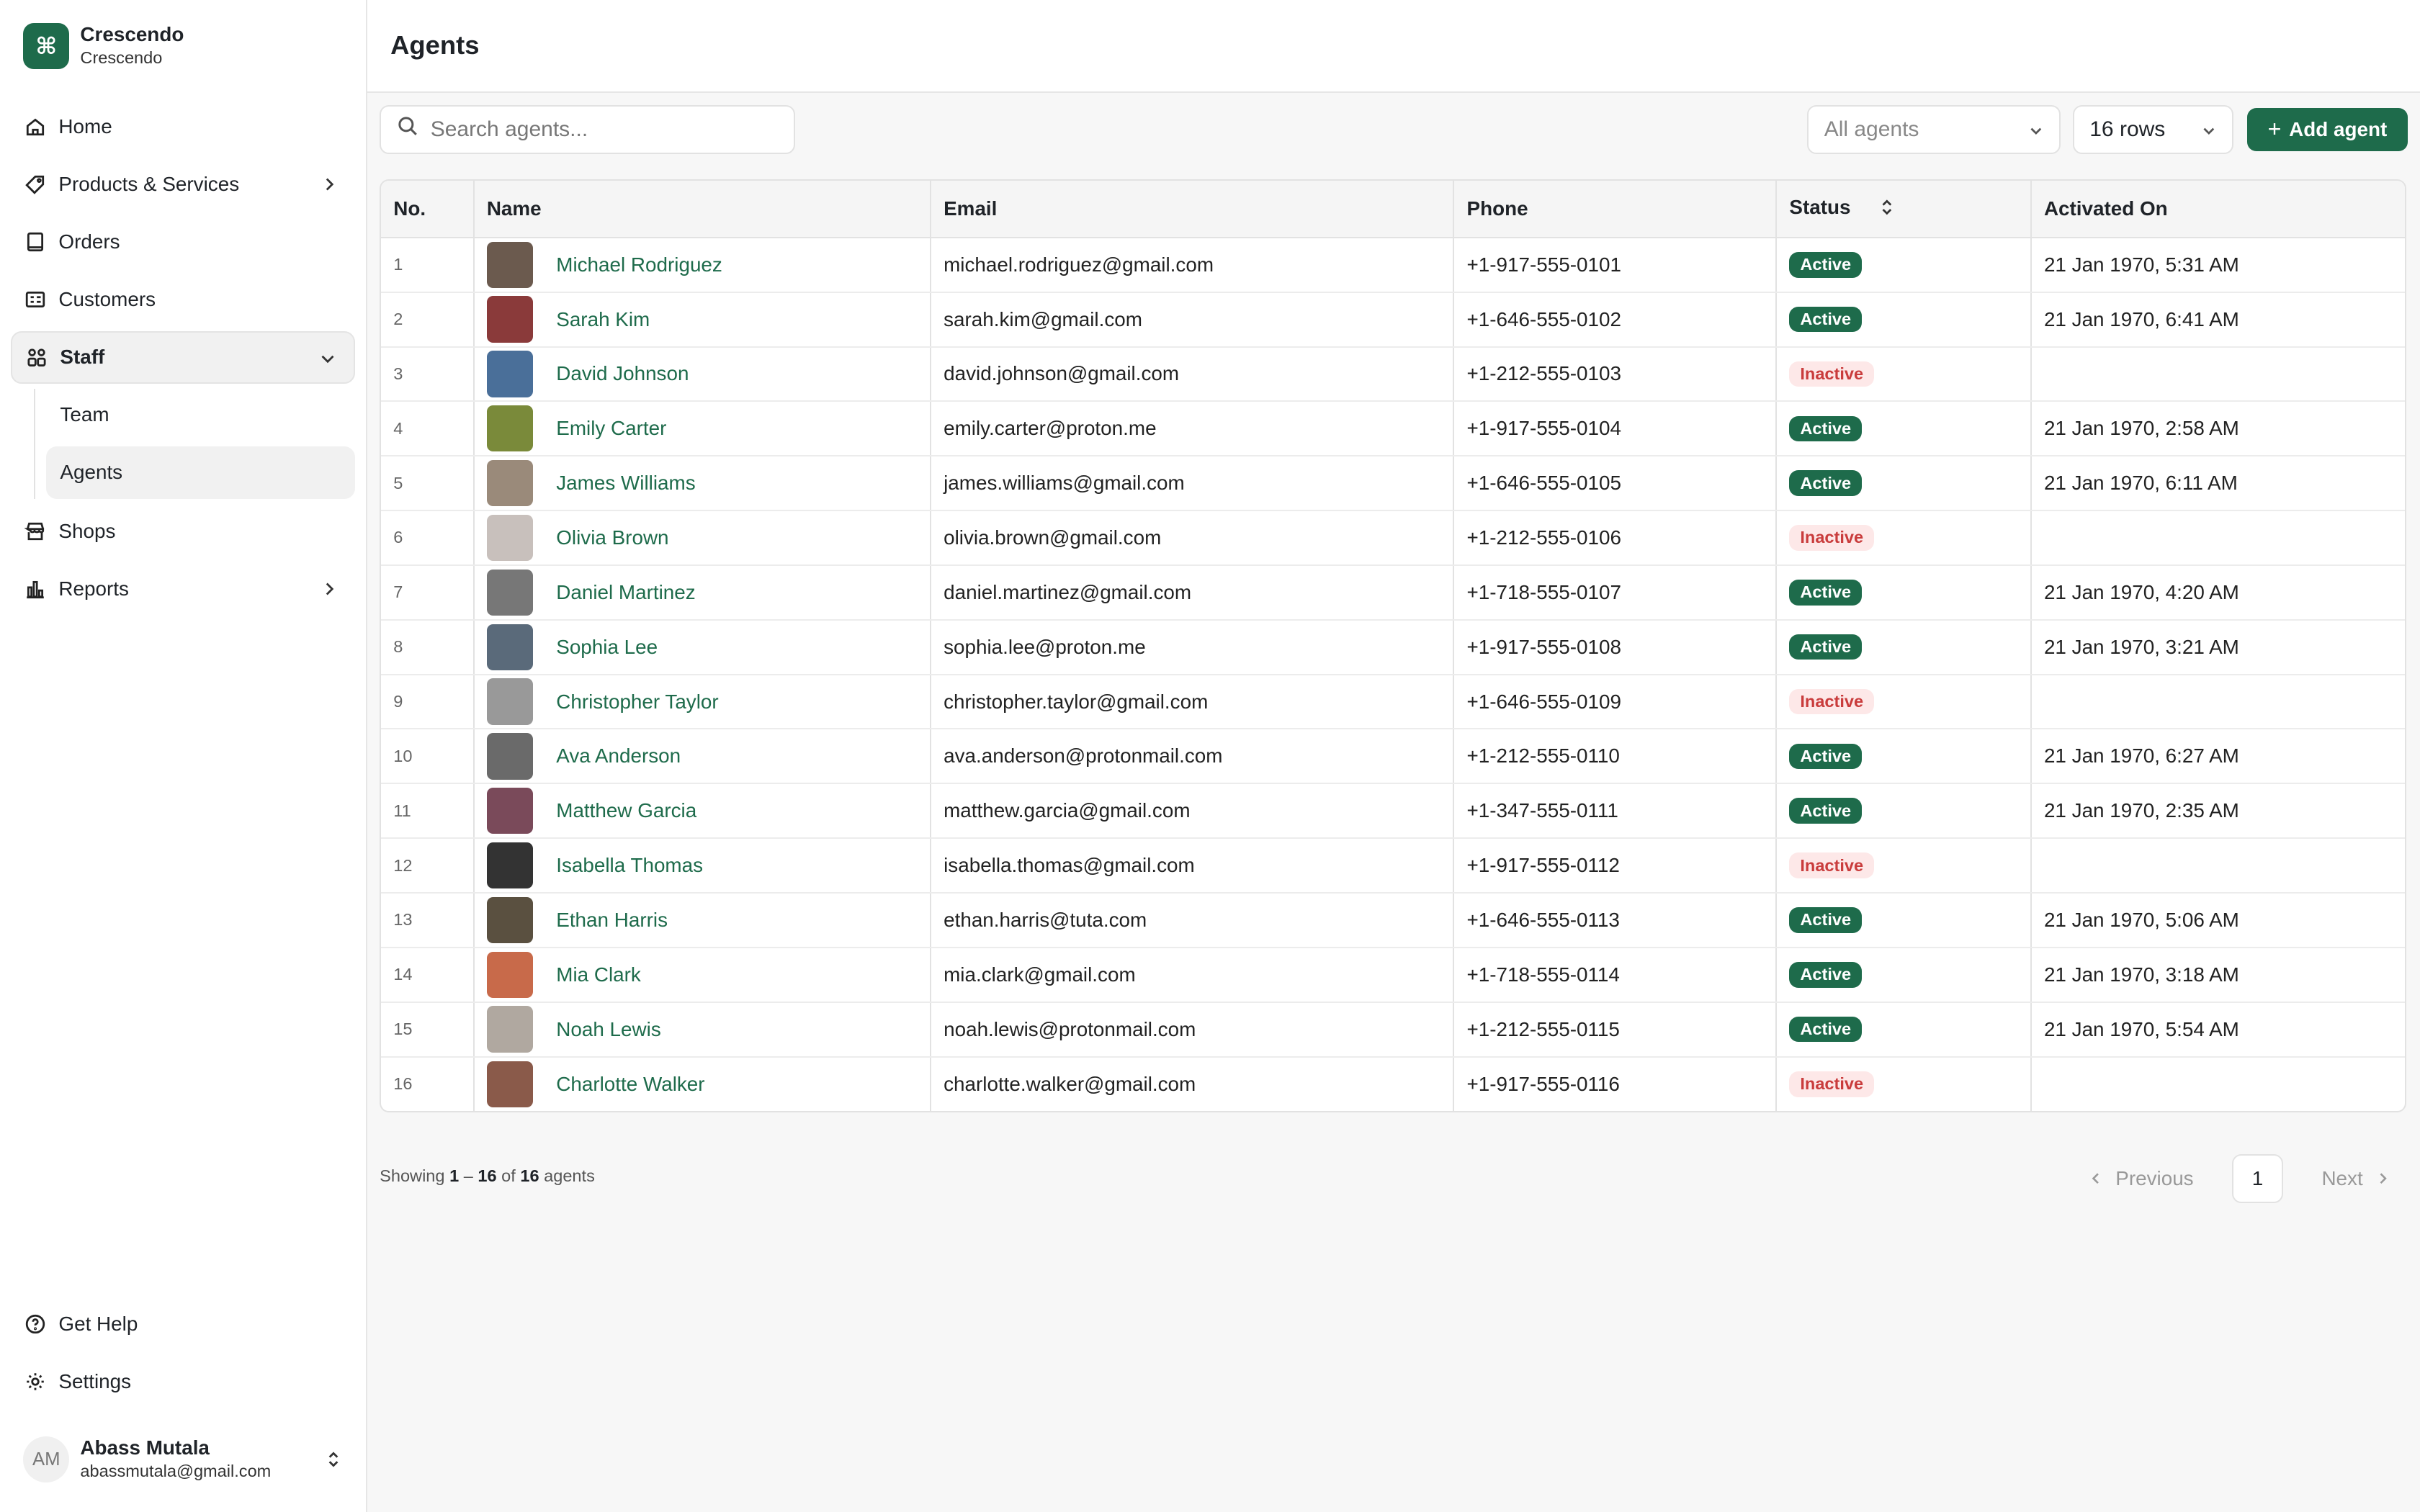 This screenshot has width=2420, height=1512. I want to click on search-icon, so click(407, 129).